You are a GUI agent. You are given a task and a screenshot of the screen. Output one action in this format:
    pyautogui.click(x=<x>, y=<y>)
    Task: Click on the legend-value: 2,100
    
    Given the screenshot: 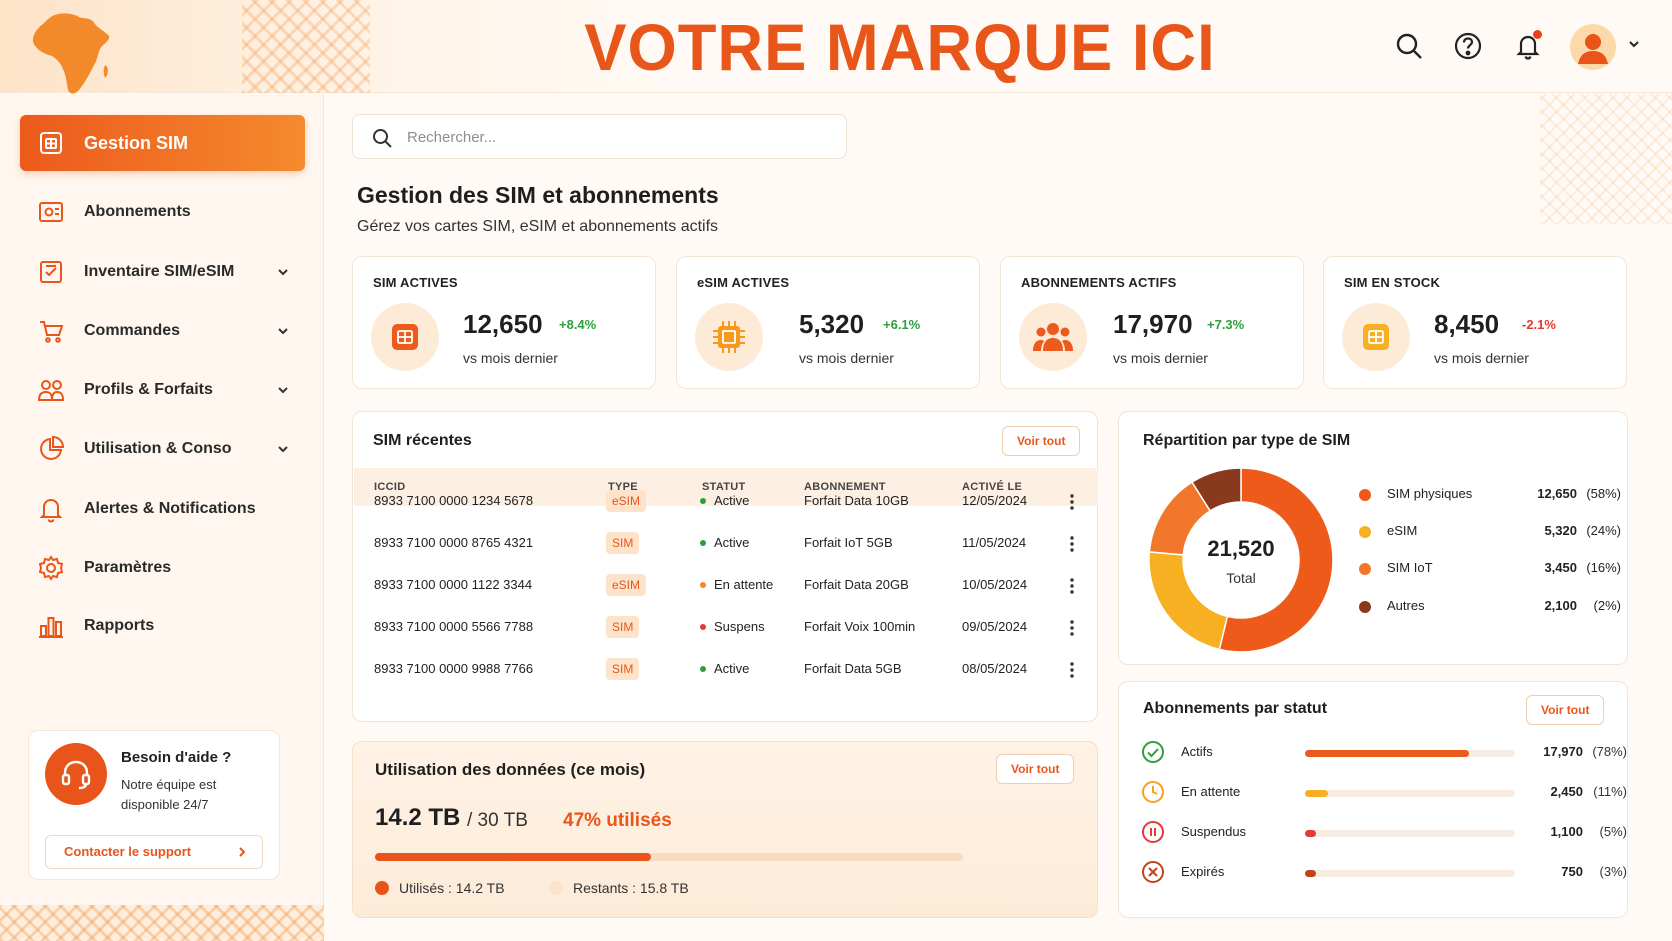 What is the action you would take?
    pyautogui.click(x=1560, y=605)
    